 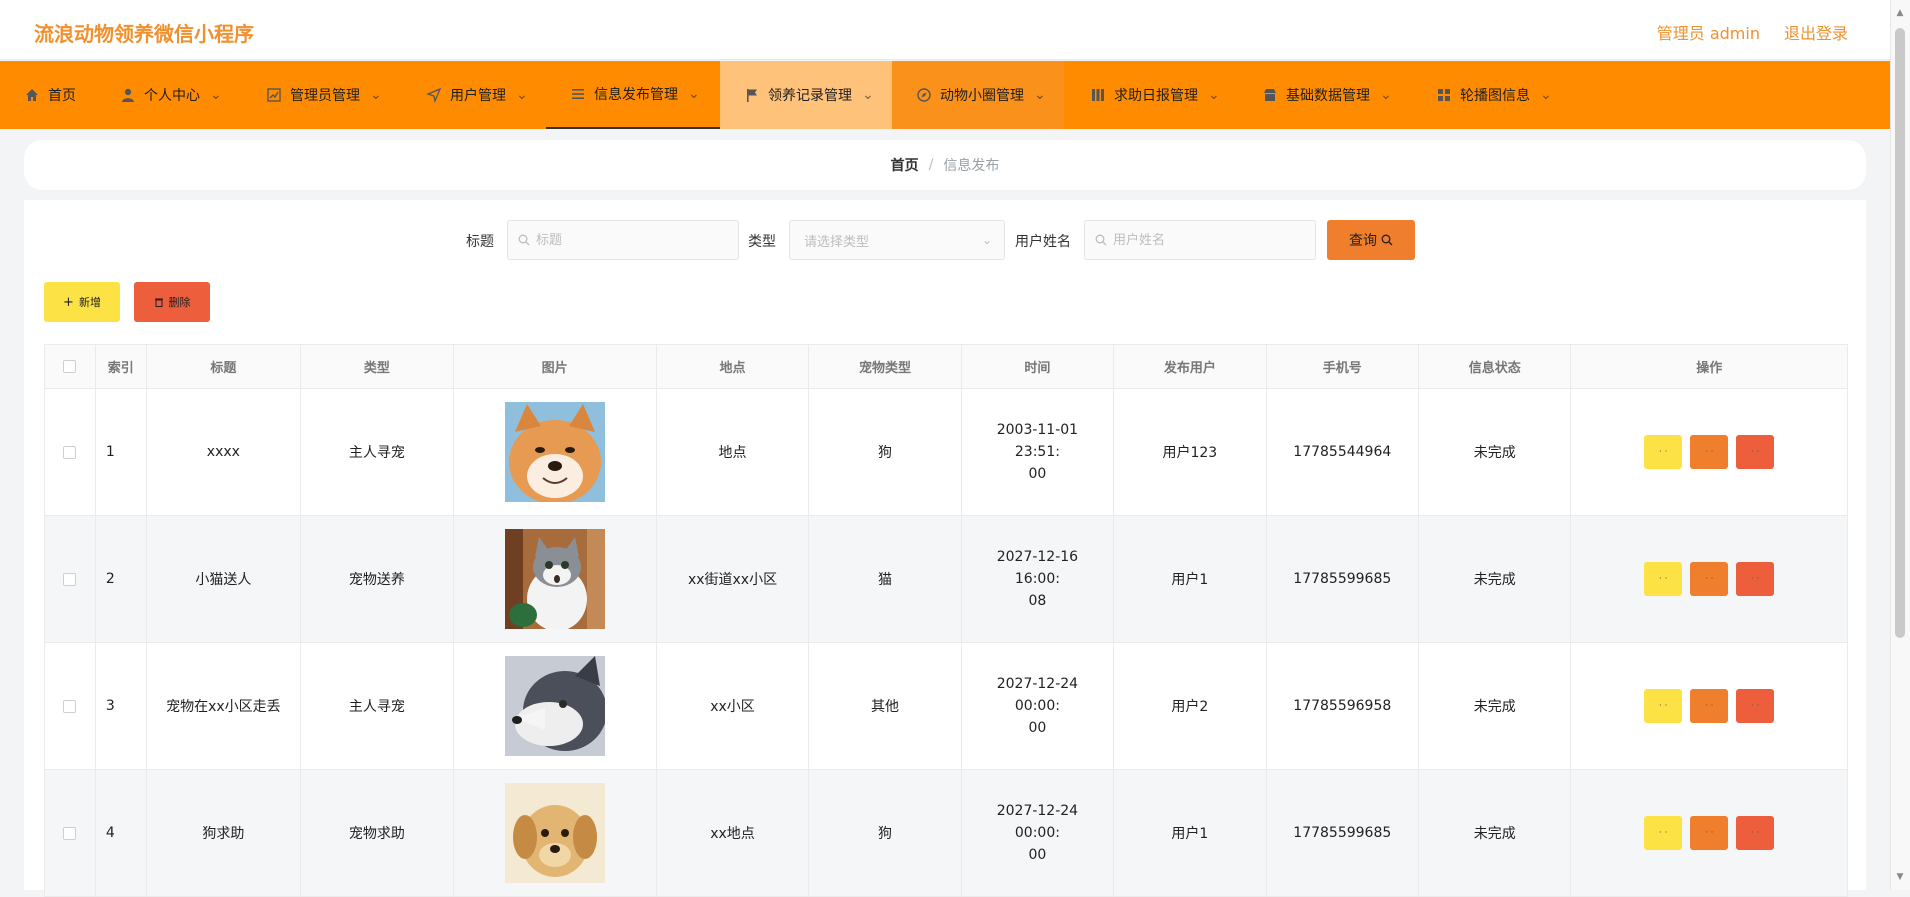 I want to click on row-type: 宠物求助, so click(x=377, y=833).